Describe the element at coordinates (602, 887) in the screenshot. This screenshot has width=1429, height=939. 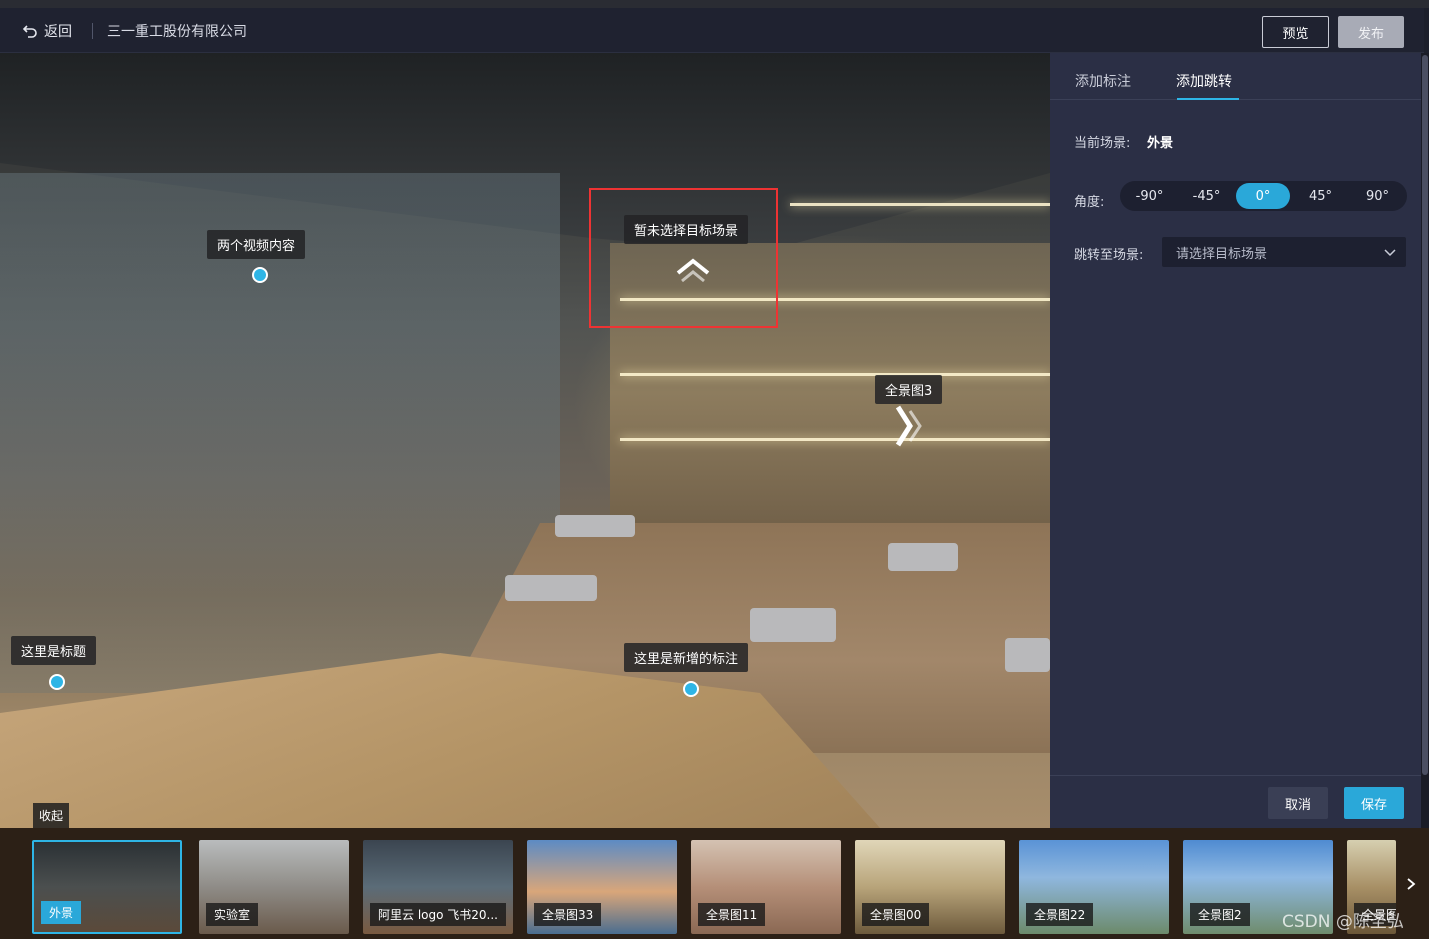
I see `scene-thumbnail: 全景图33` at that location.